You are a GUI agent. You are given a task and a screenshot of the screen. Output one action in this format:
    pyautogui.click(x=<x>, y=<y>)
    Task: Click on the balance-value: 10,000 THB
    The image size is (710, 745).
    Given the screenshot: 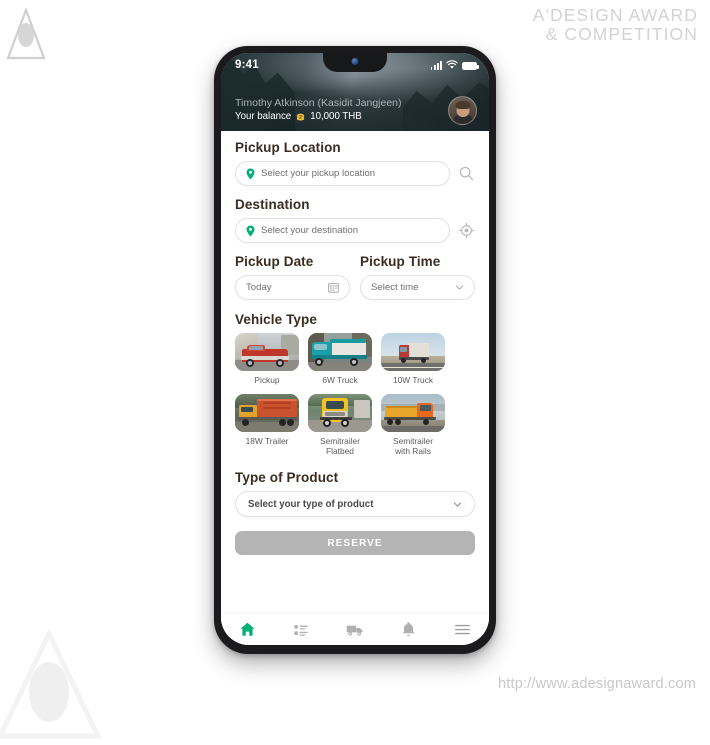 What is the action you would take?
    pyautogui.click(x=336, y=116)
    